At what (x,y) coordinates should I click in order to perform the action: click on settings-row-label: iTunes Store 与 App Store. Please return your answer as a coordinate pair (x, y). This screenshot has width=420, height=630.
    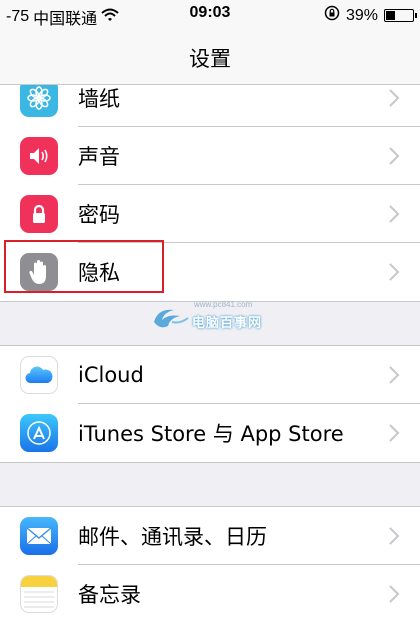
    Looking at the image, I should click on (211, 434).